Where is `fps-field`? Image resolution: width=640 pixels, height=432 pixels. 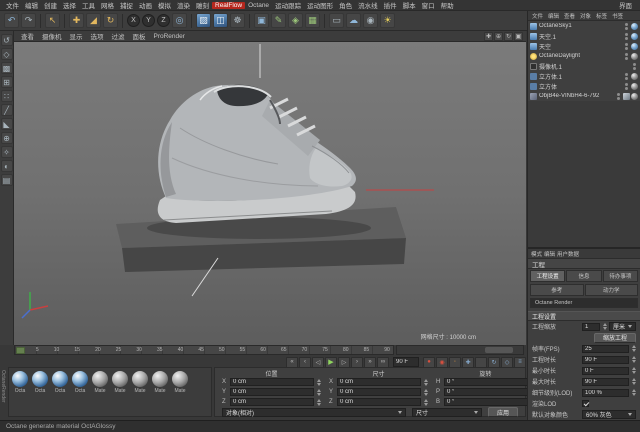
fps-field is located at coordinates (605, 348).